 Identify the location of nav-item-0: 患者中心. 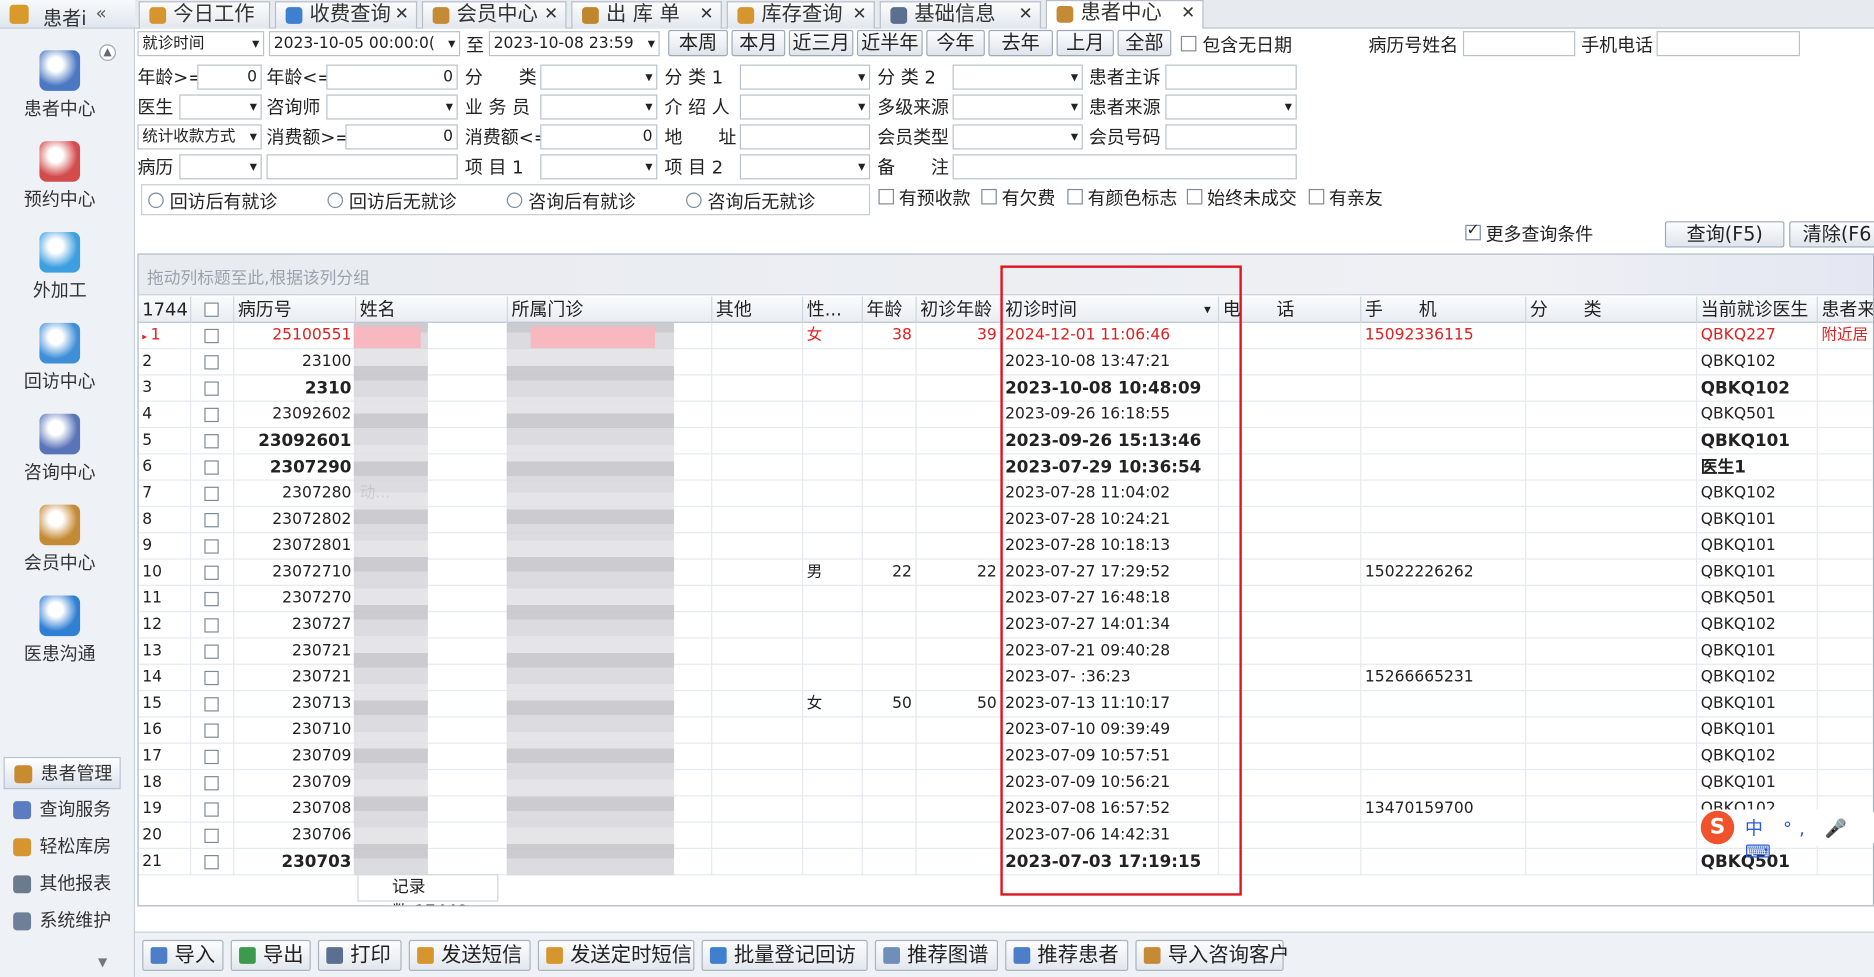
(60, 92).